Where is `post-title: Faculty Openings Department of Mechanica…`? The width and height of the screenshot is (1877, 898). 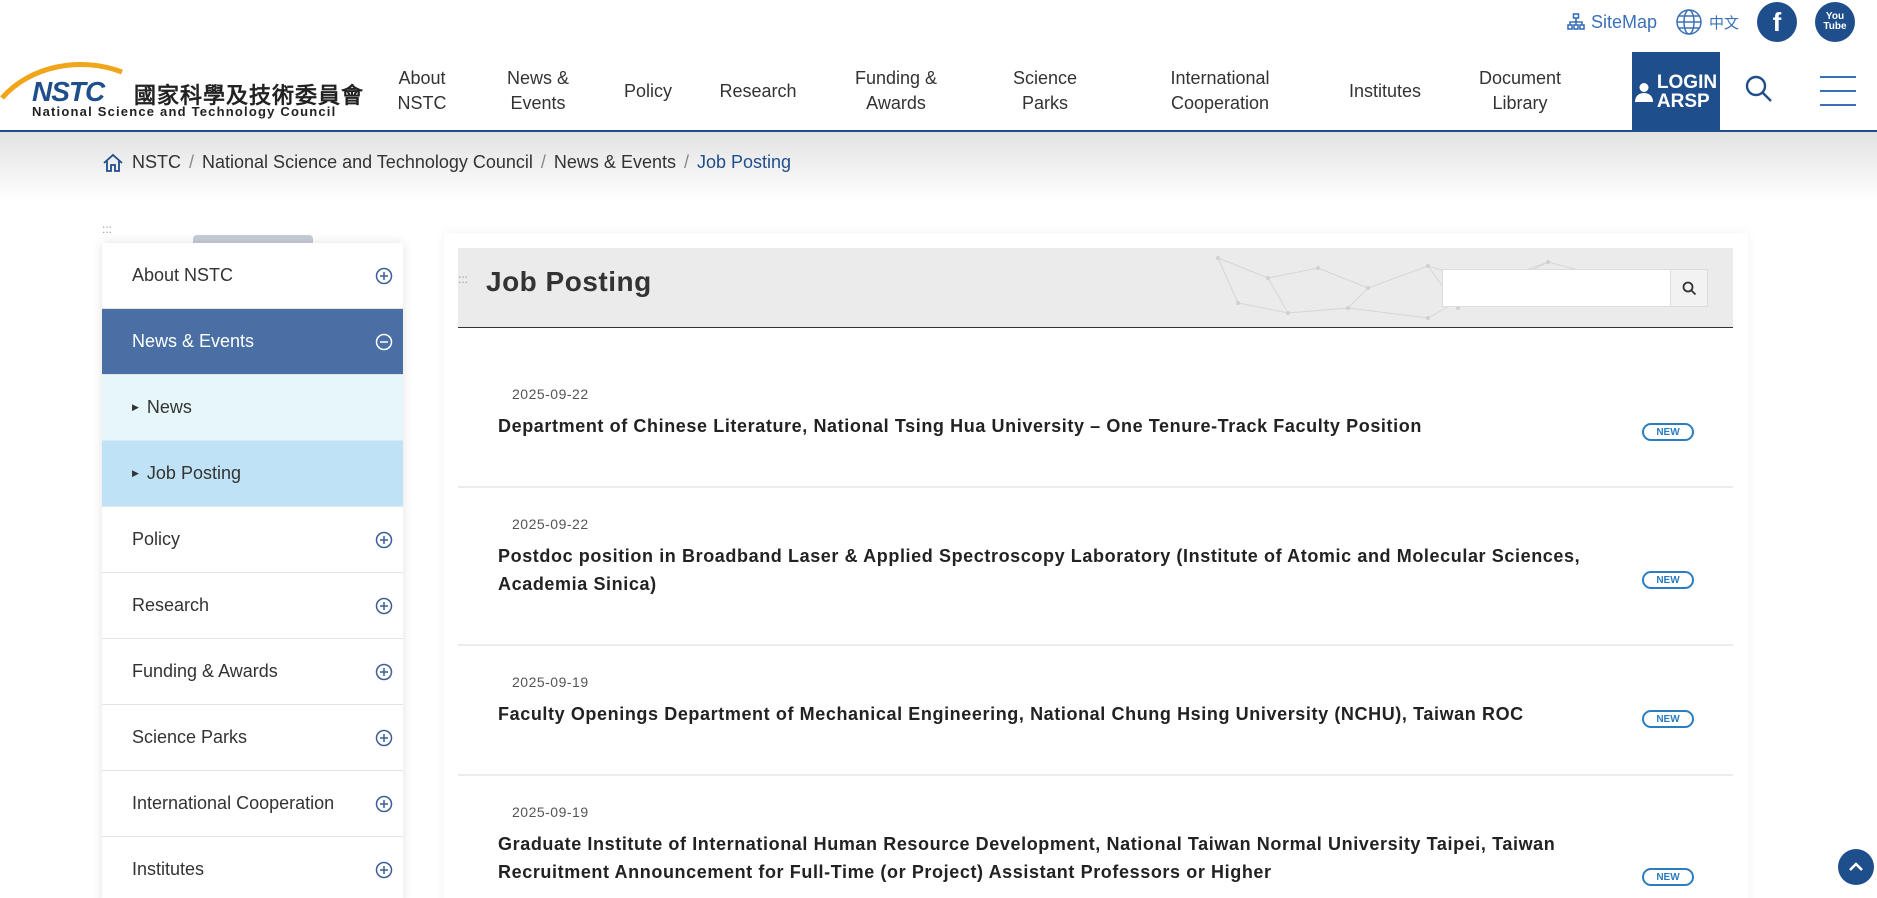 post-title: Faculty Openings Department of Mechanica… is located at coordinates (1048, 714).